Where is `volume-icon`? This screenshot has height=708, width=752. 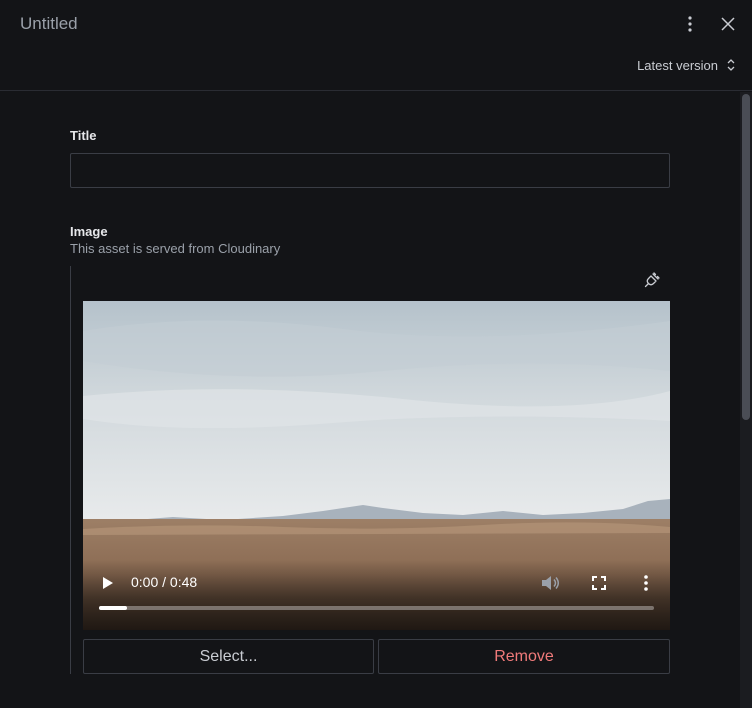
volume-icon is located at coordinates (550, 583).